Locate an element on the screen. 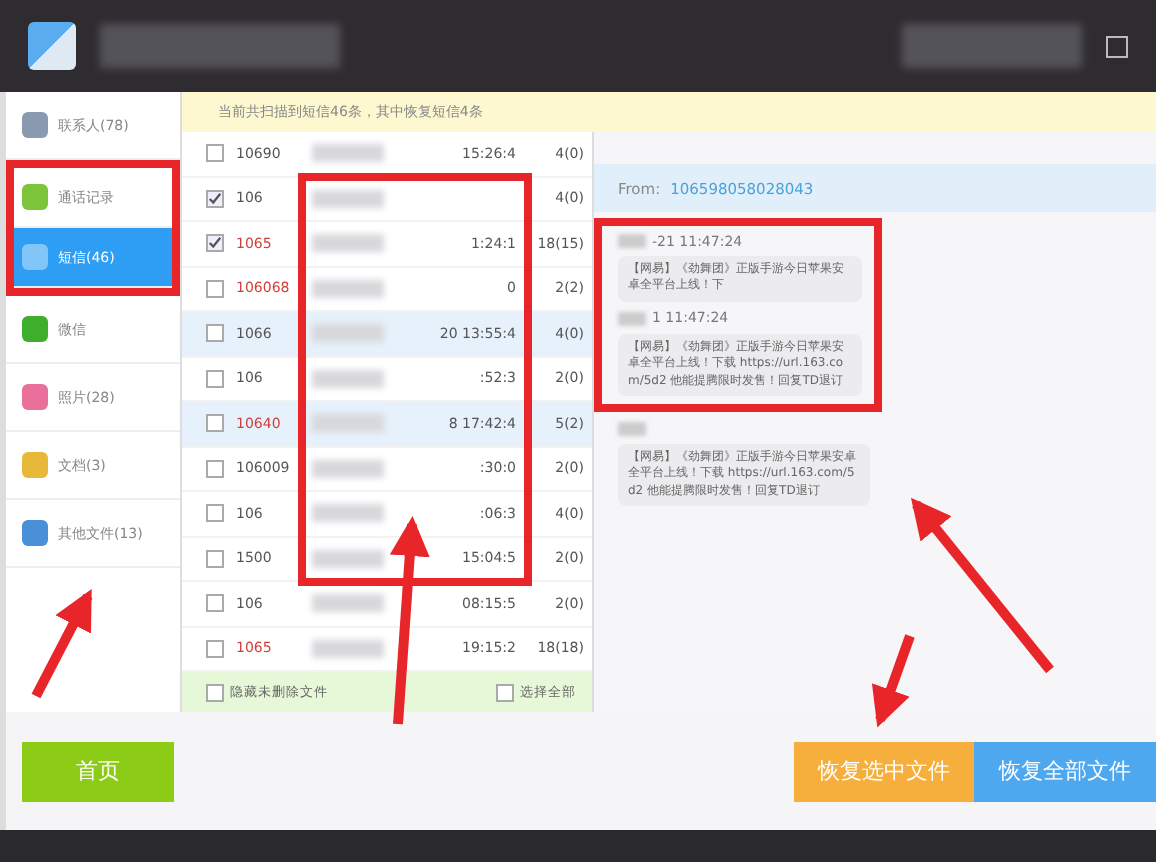 The height and width of the screenshot is (862, 1156). maximize-button is located at coordinates (1117, 46).